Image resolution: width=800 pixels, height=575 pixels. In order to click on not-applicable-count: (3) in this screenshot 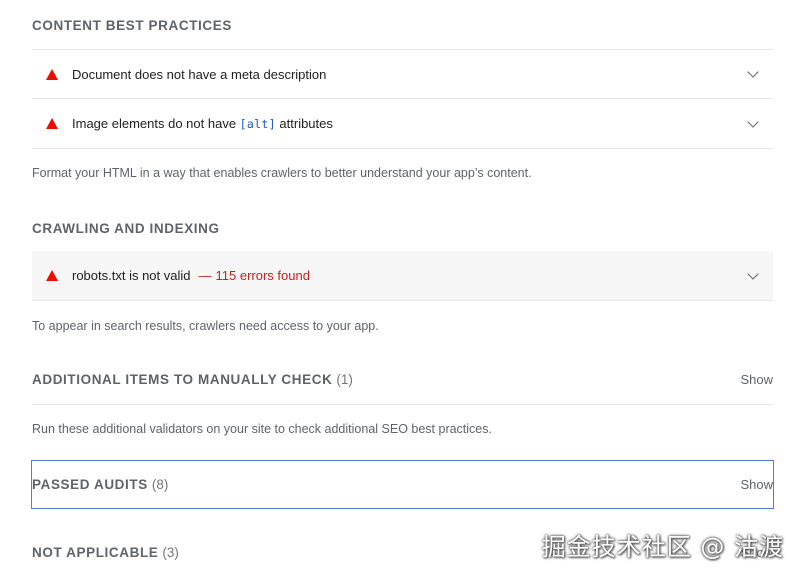, I will do `click(170, 552)`.